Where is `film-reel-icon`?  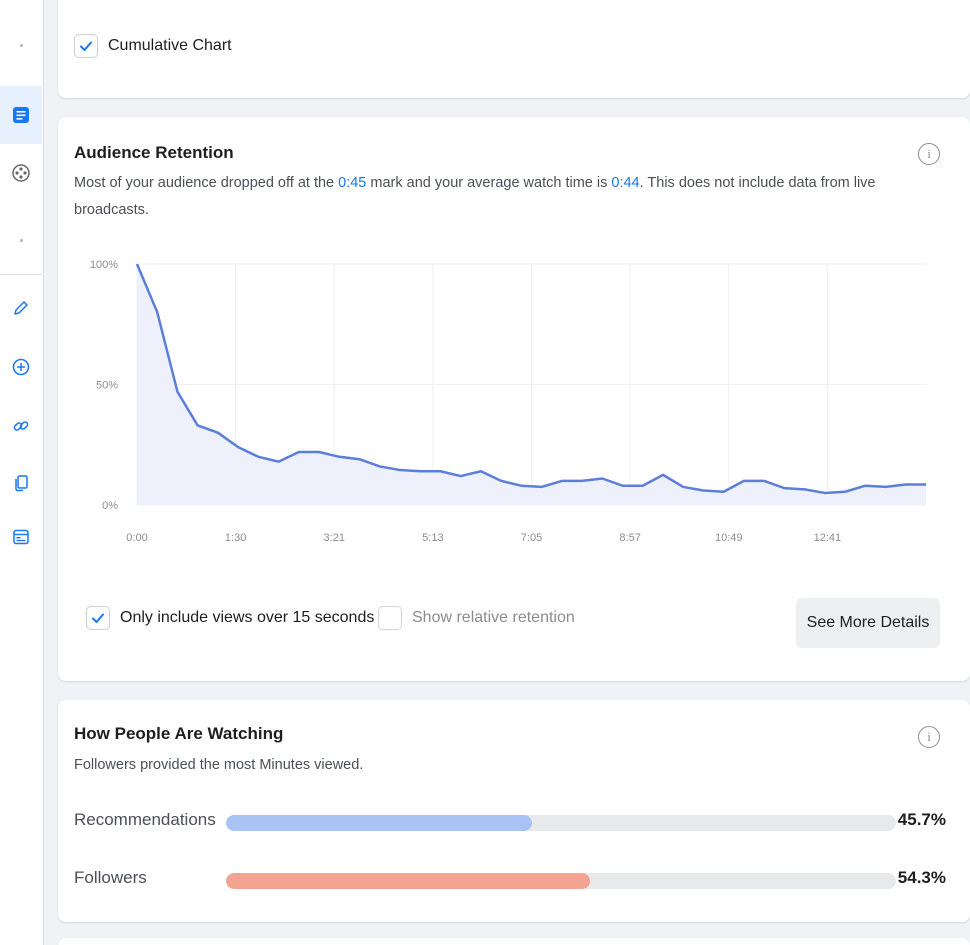
film-reel-icon is located at coordinates (21, 173).